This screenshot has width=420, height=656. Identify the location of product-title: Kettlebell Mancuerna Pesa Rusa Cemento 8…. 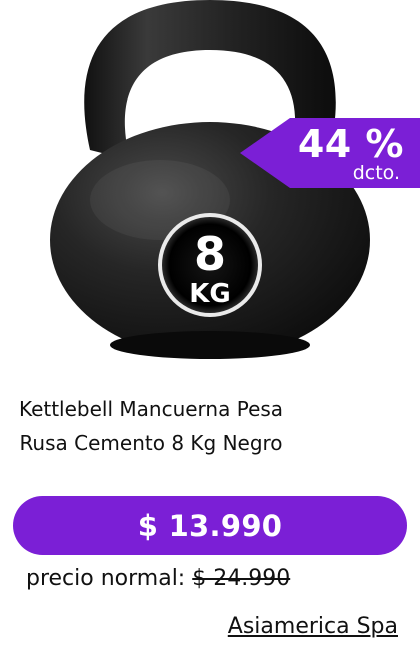
(151, 426).